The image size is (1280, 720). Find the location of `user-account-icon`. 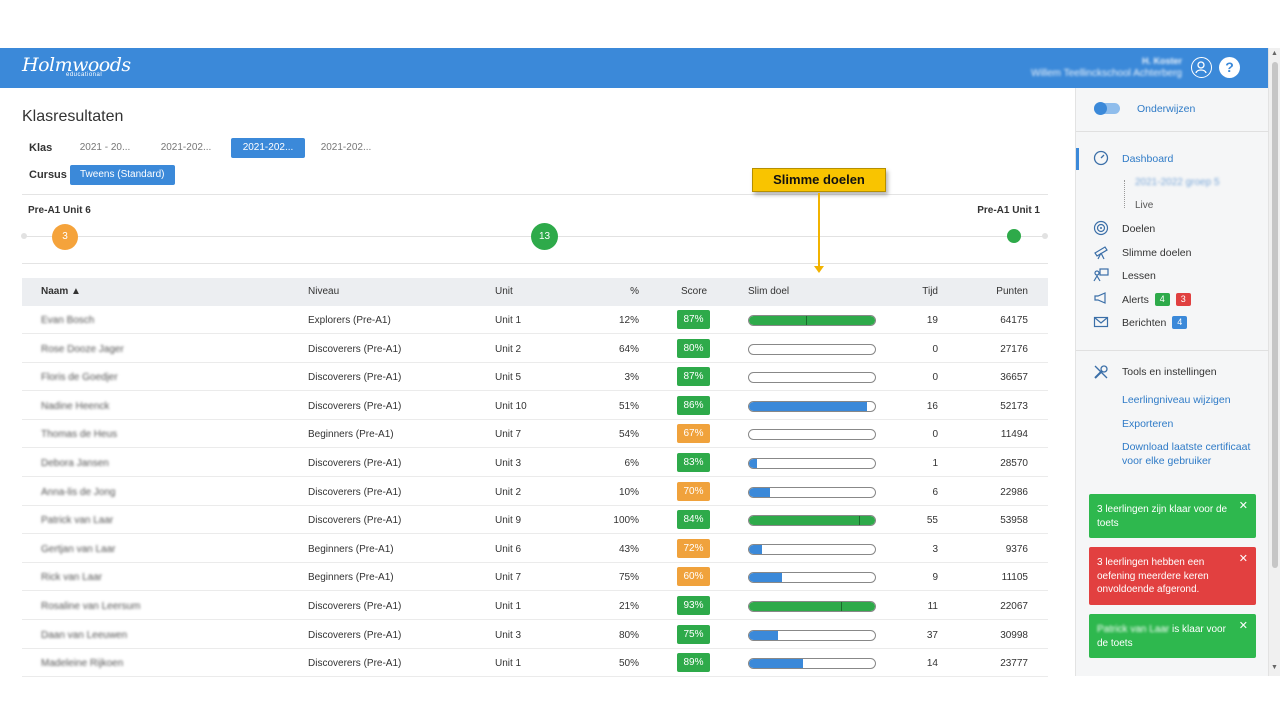

user-account-icon is located at coordinates (1201, 67).